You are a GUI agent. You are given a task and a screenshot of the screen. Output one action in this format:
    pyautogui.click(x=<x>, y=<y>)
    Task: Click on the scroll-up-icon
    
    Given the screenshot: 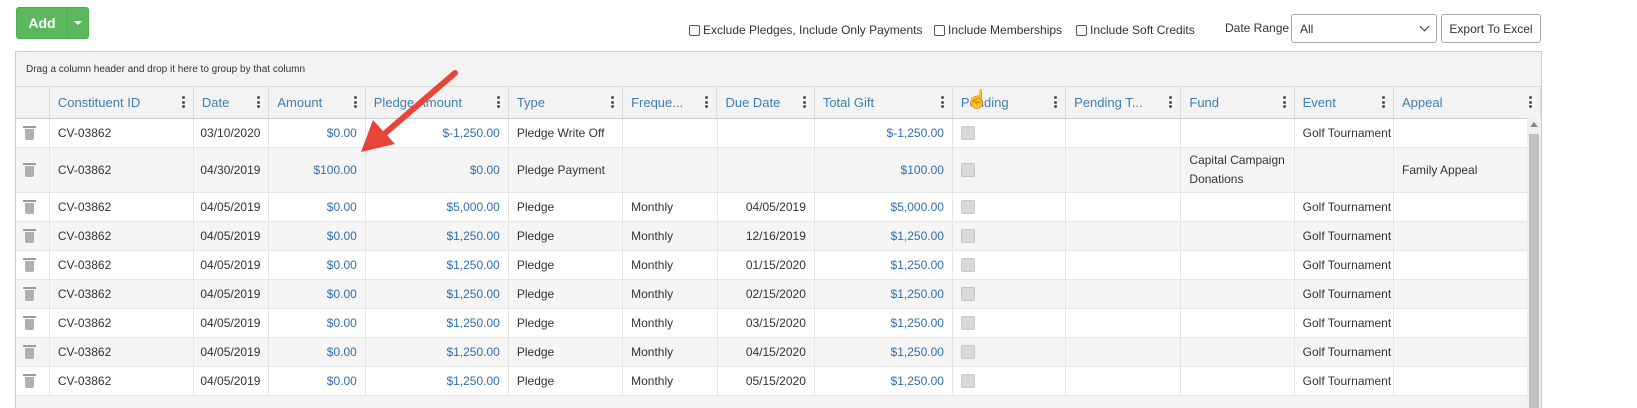 What is the action you would take?
    pyautogui.click(x=1534, y=124)
    